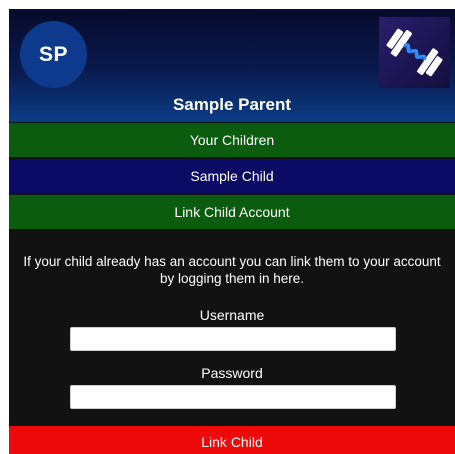  Describe the element at coordinates (232, 176) in the screenshot. I see `nav-sample-child: Sample Child` at that location.